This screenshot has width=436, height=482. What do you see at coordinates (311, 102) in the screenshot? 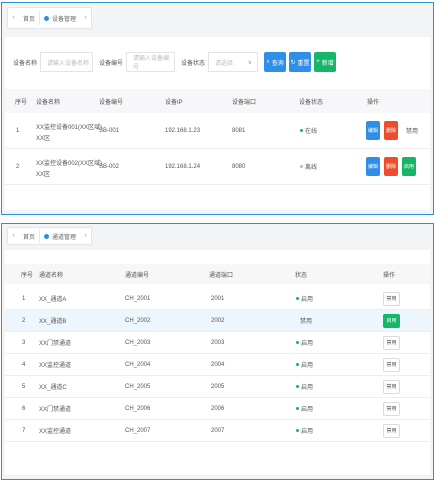
I see `col-header: 设备状态` at bounding box center [311, 102].